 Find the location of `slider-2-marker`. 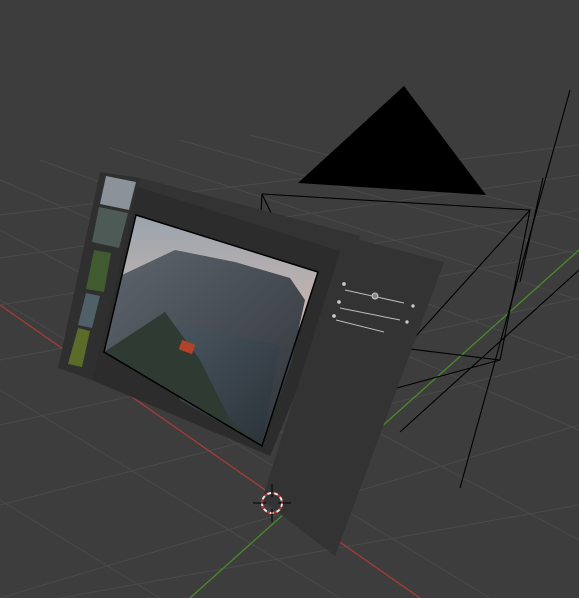

slider-2-marker is located at coordinates (339, 302).